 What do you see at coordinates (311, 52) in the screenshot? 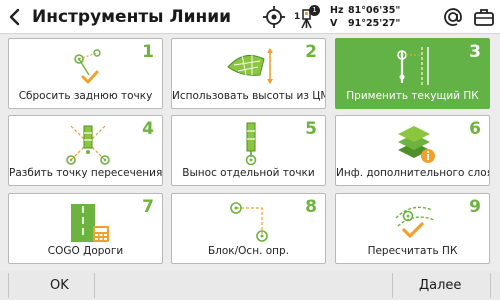
I see `tile-number: 2` at bounding box center [311, 52].